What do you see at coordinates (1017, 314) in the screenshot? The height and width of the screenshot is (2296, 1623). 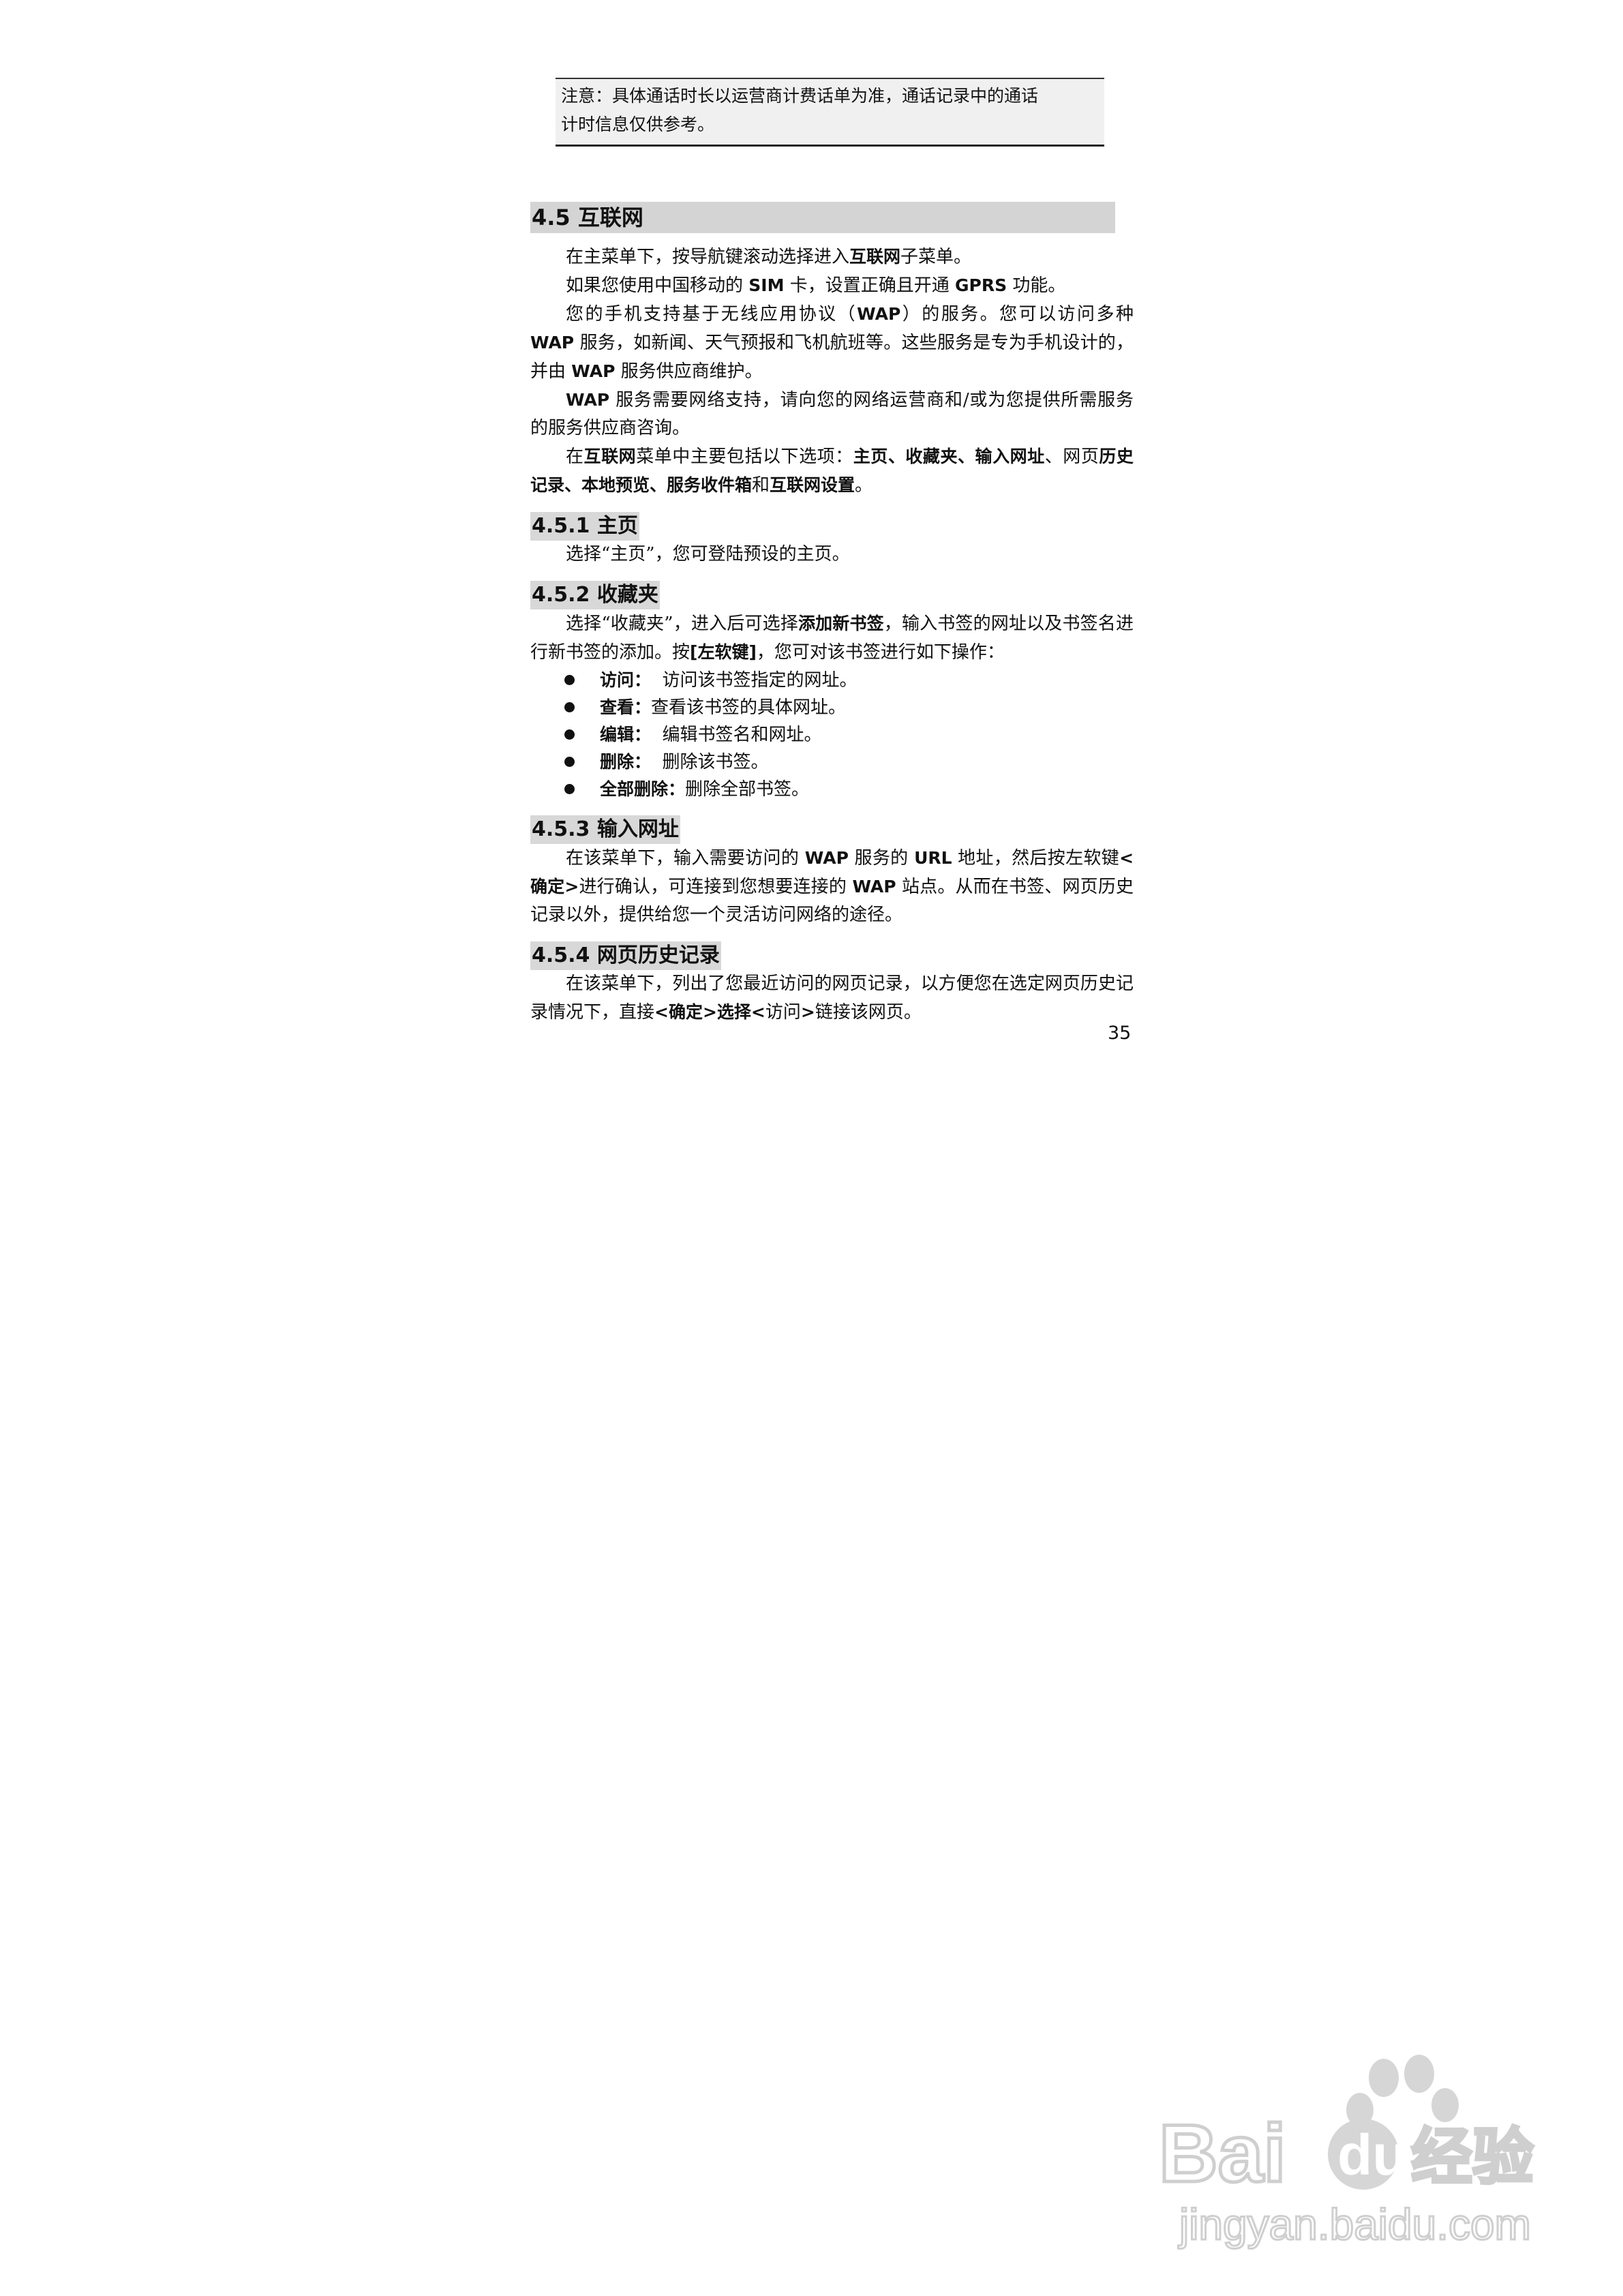 I see `text-run: ）的服务。您可以访问多种` at bounding box center [1017, 314].